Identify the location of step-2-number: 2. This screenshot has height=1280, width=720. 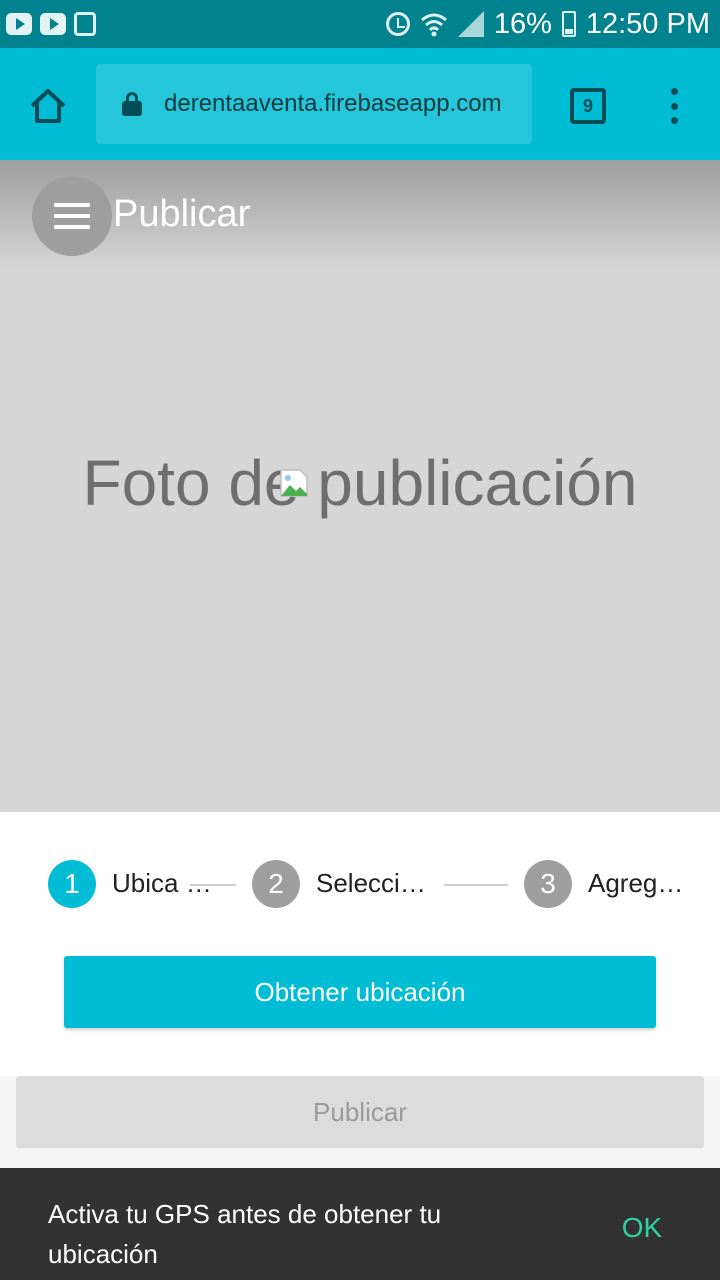
(276, 883).